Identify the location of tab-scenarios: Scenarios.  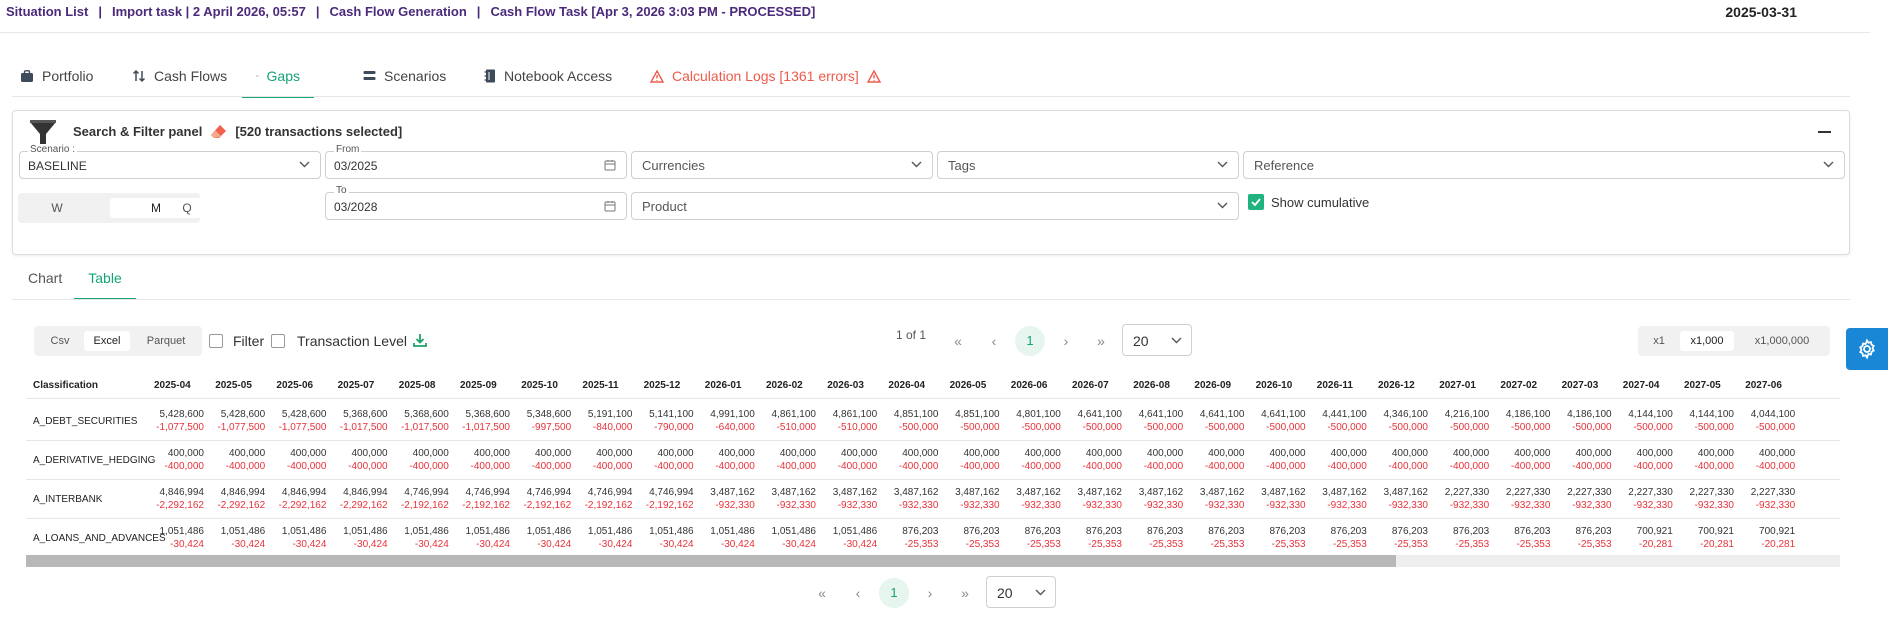
(404, 76).